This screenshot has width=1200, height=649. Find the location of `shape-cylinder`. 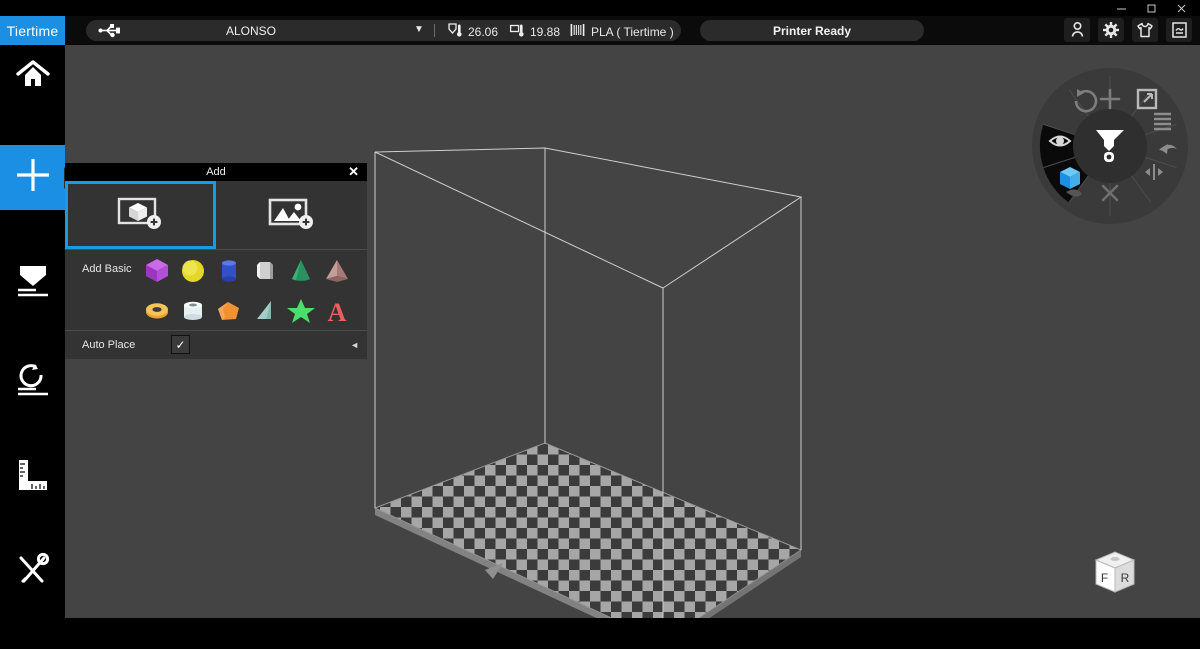

shape-cylinder is located at coordinates (229, 271).